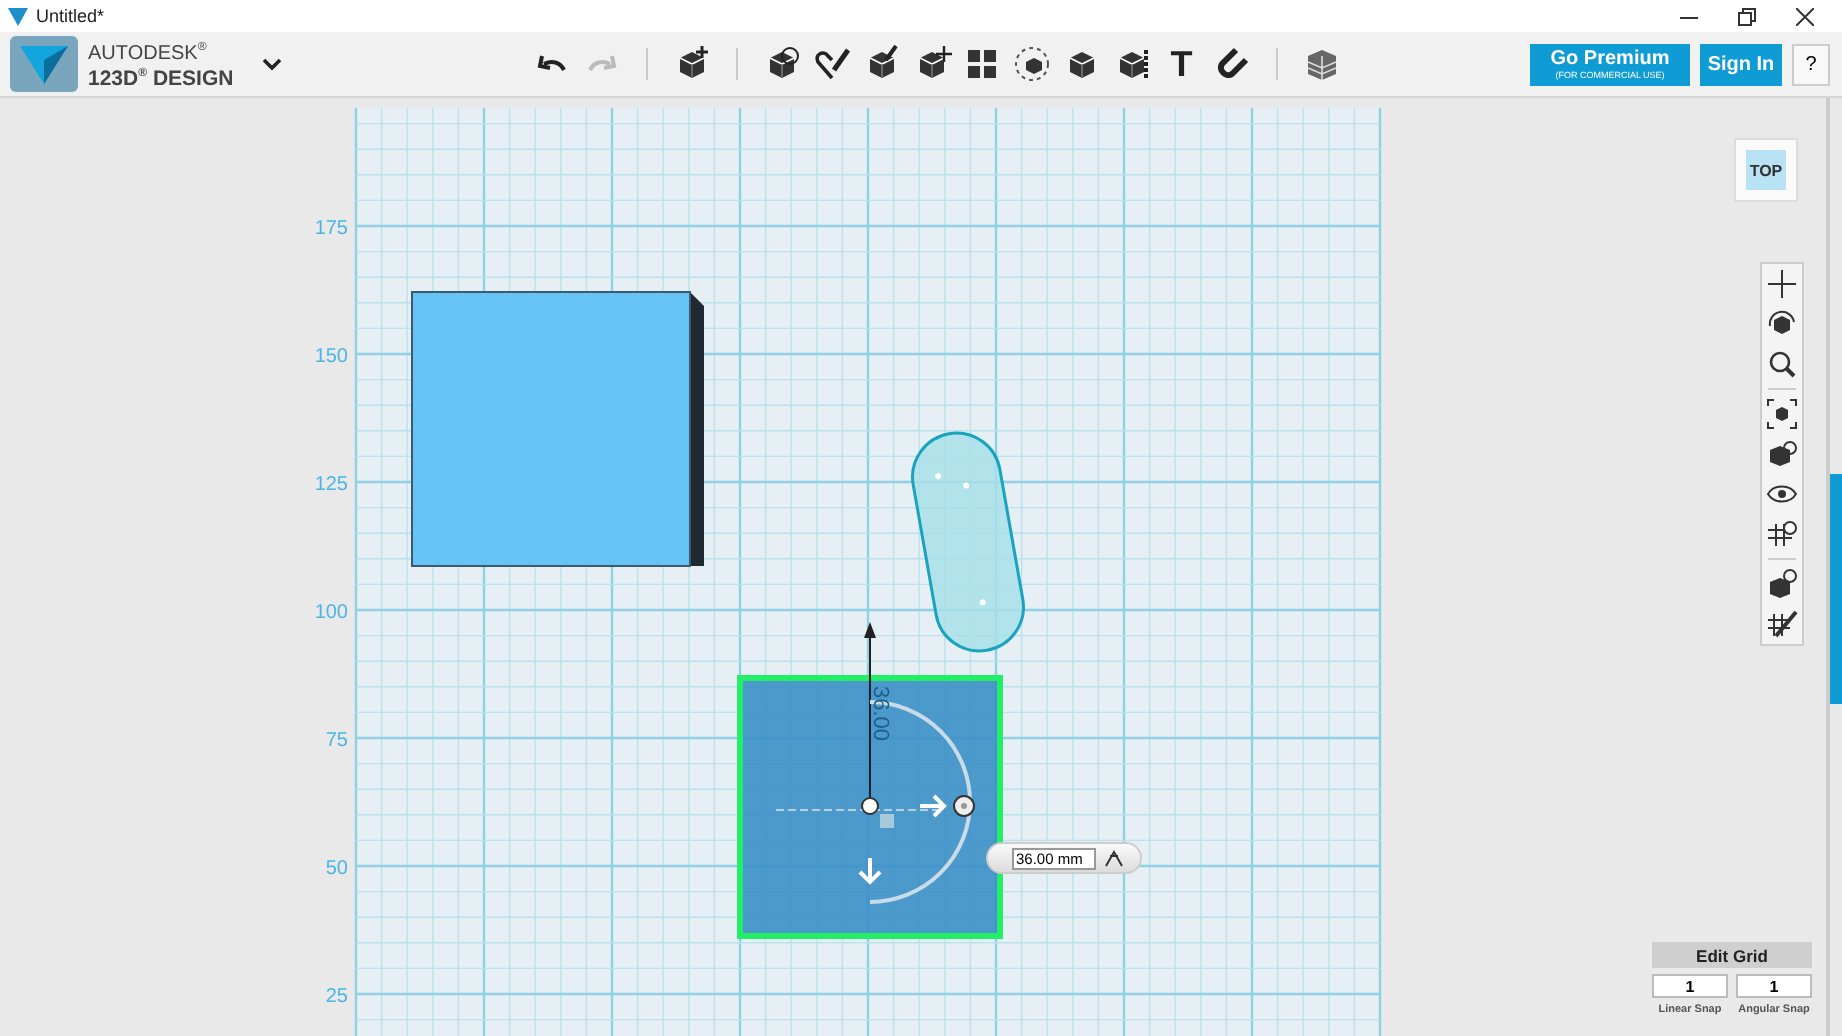 This screenshot has width=1842, height=1036. What do you see at coordinates (336, 997) in the screenshot?
I see `axis-label: 25` at bounding box center [336, 997].